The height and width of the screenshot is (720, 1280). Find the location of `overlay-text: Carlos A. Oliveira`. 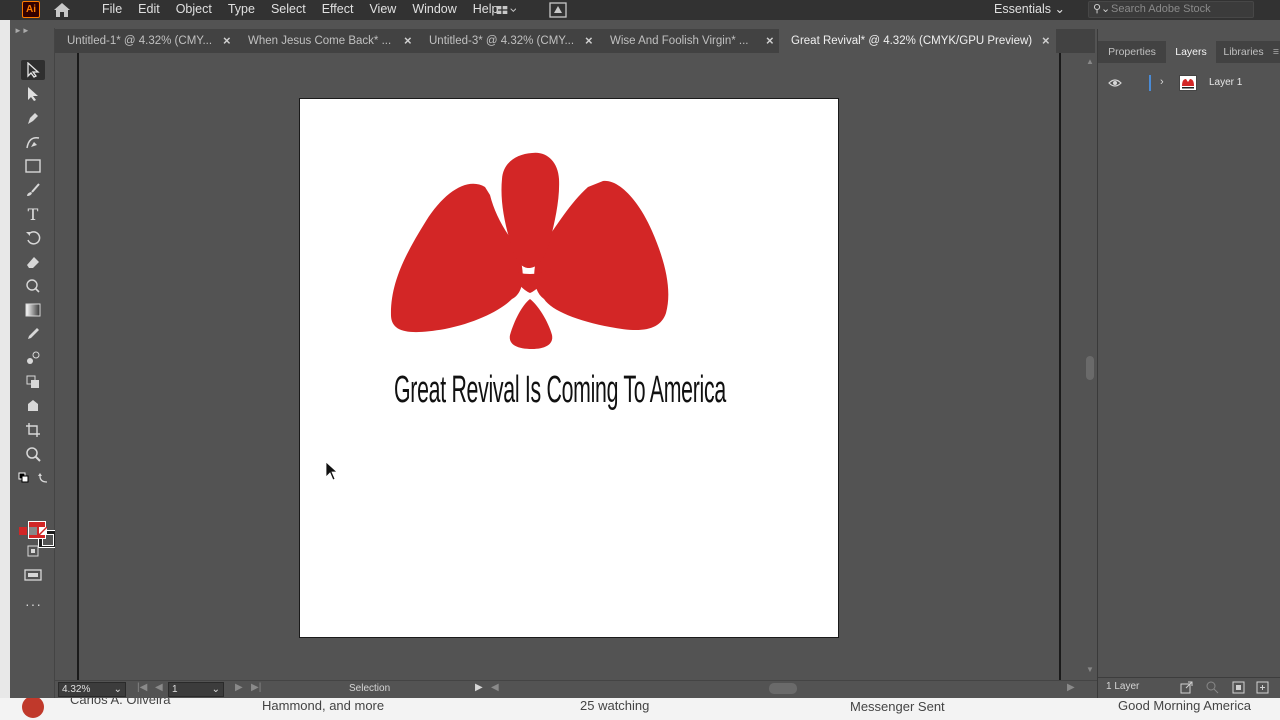

overlay-text: Carlos A. Oliveira is located at coordinates (120, 702).